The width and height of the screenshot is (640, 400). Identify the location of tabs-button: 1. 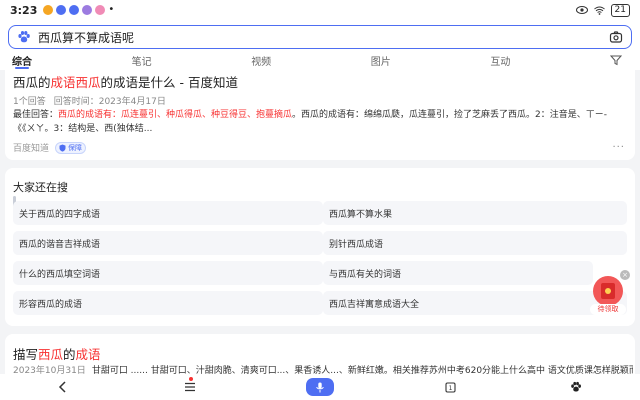
(450, 387).